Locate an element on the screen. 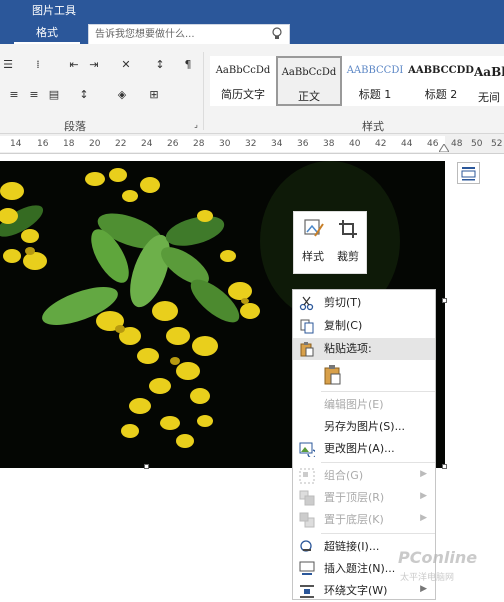  justify-icon: ▤ is located at coordinates (54, 95).